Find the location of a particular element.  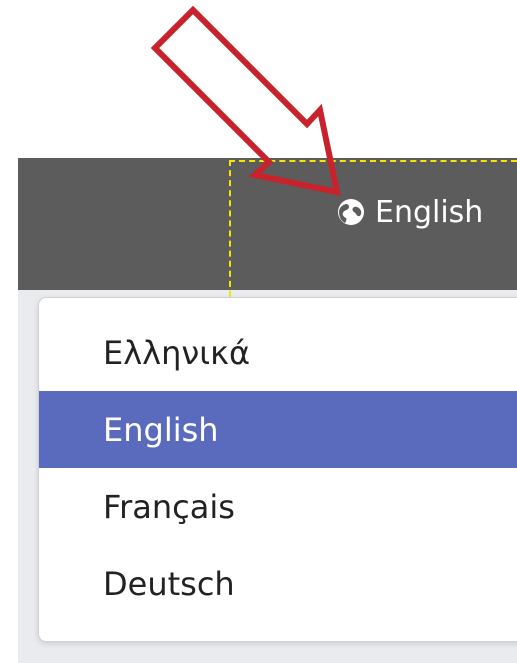

language-option-label: Français is located at coordinates (169, 506).